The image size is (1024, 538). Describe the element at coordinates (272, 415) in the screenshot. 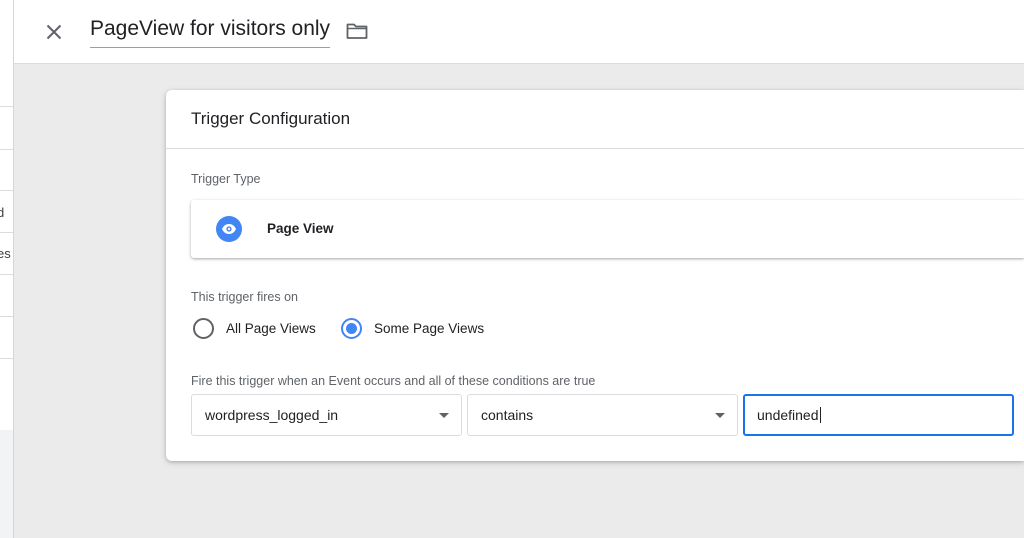

I see `variable-select-value: wordpress_logged_in` at that location.